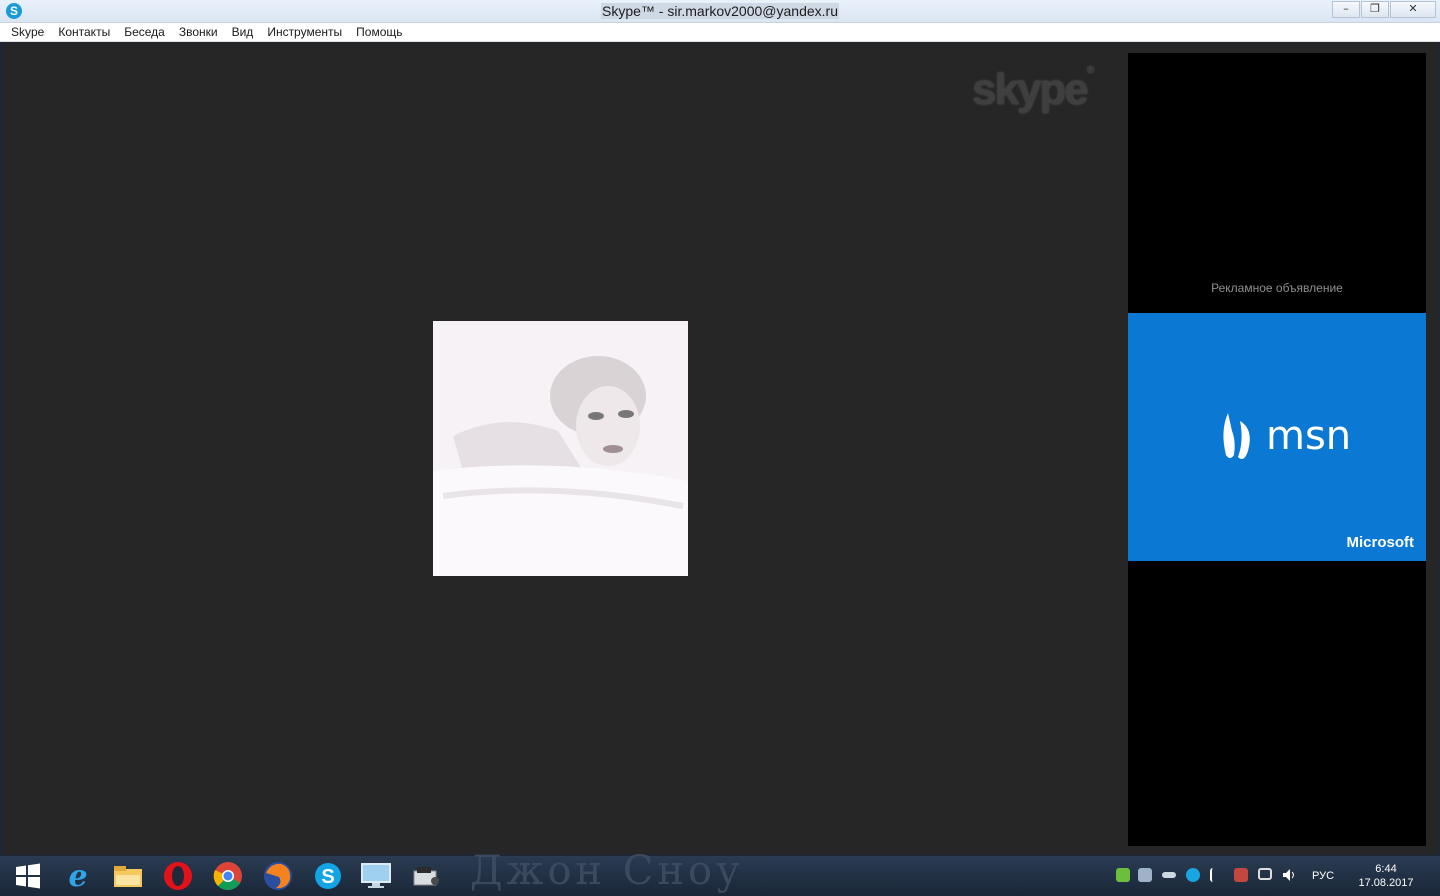 The width and height of the screenshot is (1440, 896). Describe the element at coordinates (1236, 436) in the screenshot. I see `msn-butterfly-icon` at that location.